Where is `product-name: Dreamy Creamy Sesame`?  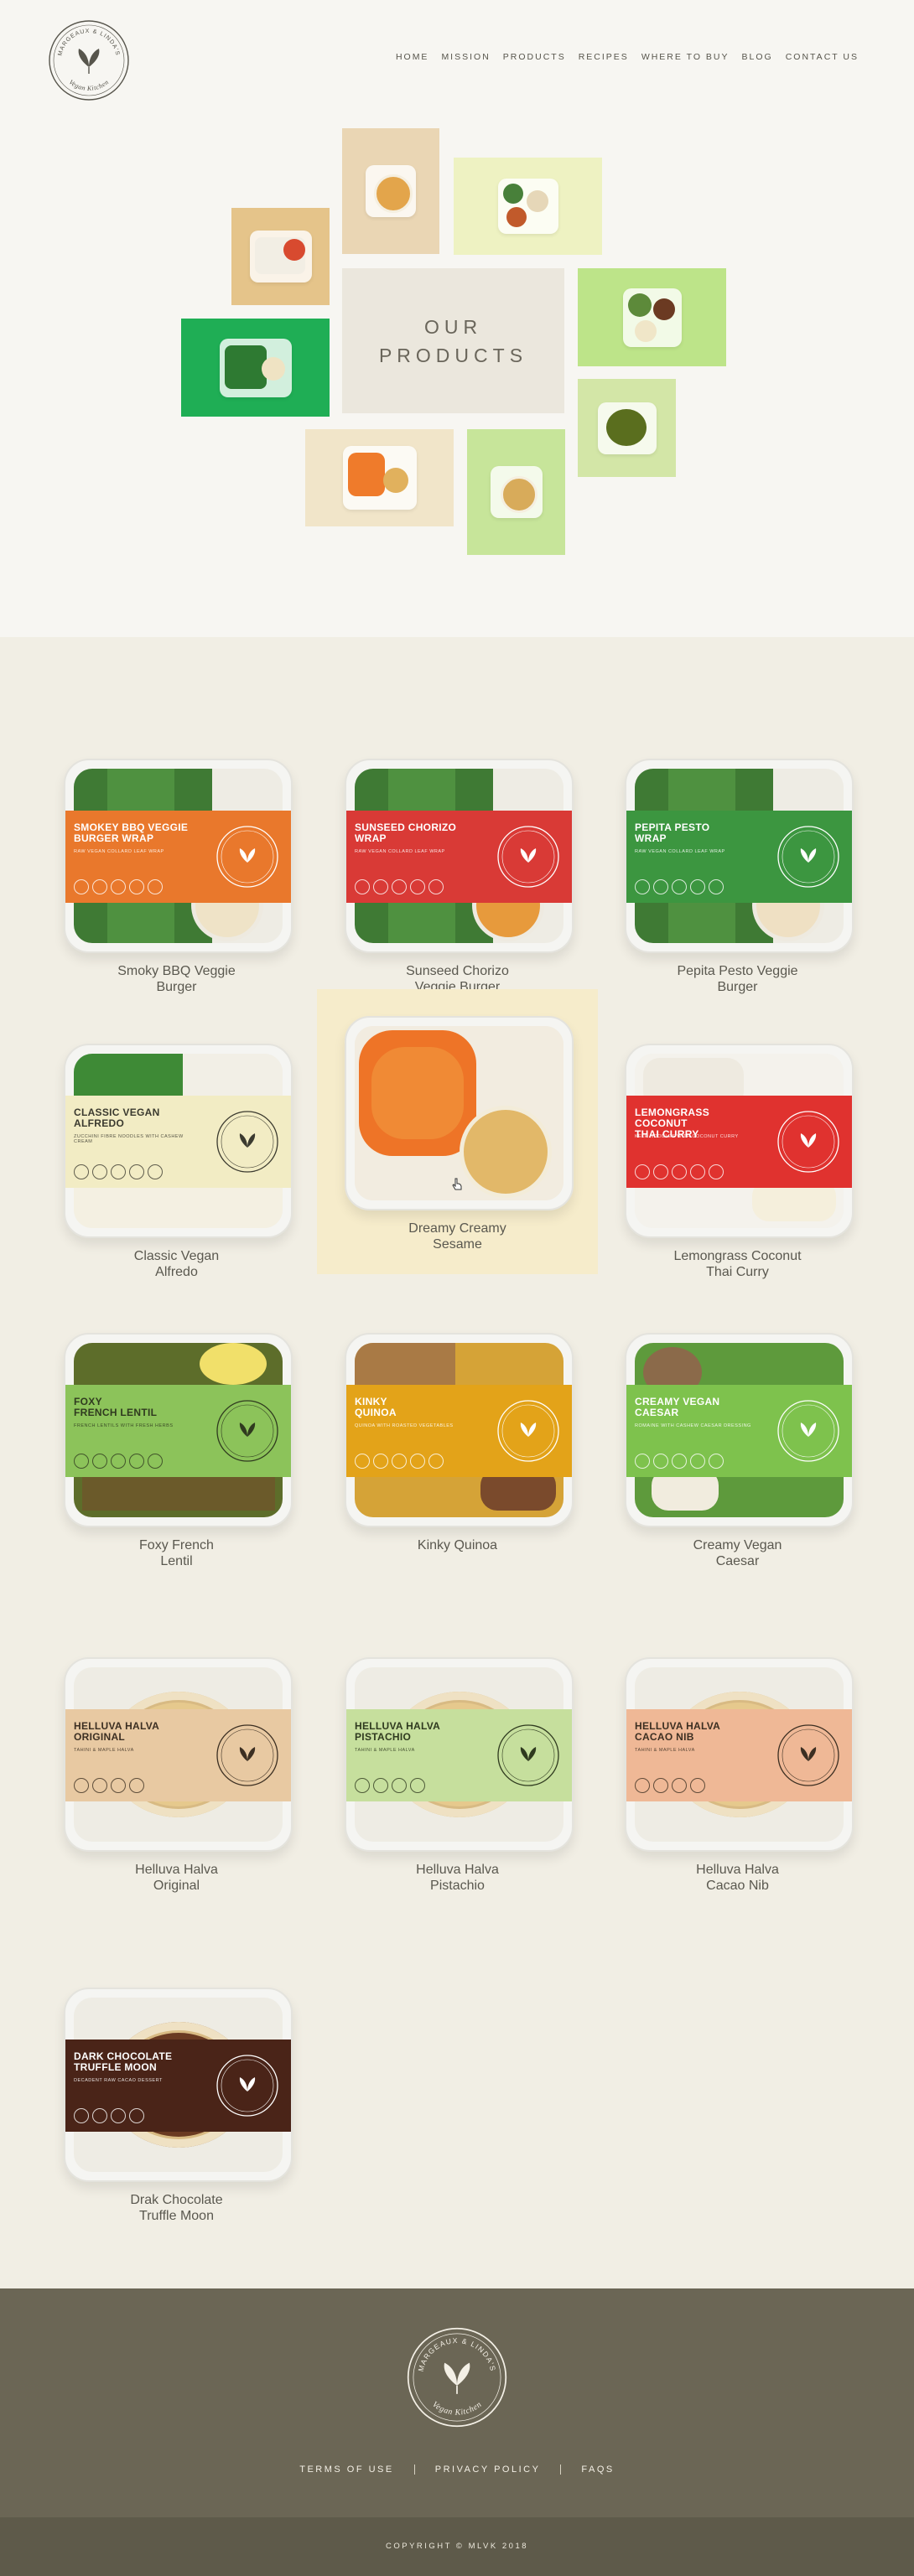 product-name: Dreamy Creamy Sesame is located at coordinates (457, 1236).